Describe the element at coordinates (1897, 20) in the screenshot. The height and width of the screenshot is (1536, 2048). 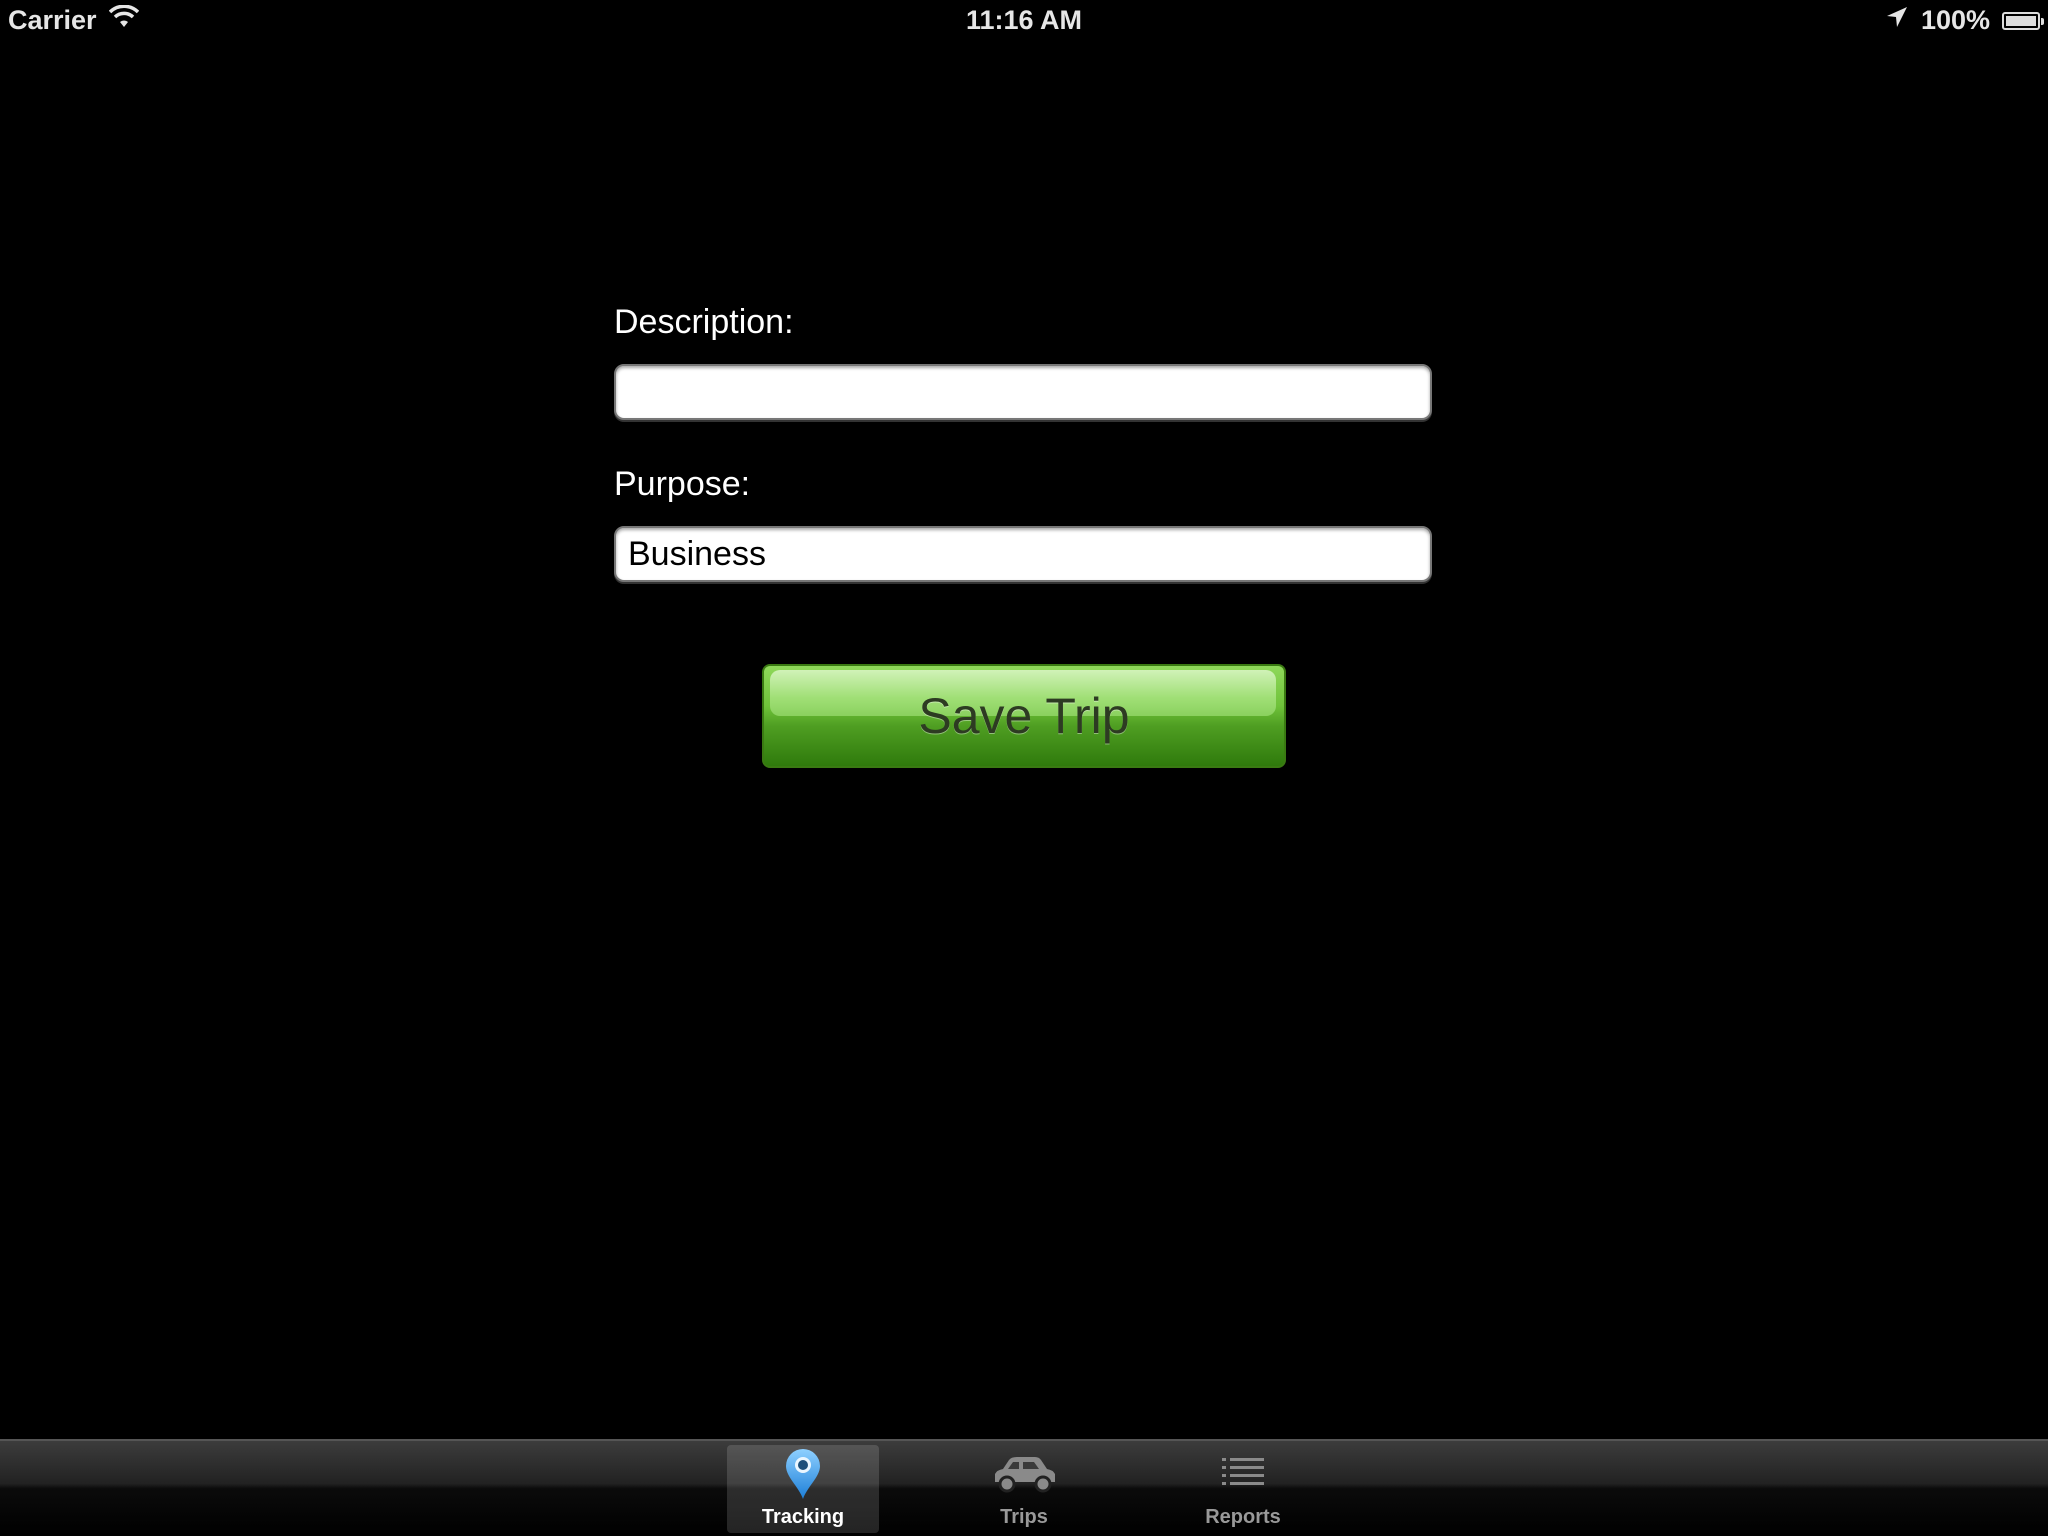
I see `location-arrow-icon` at that location.